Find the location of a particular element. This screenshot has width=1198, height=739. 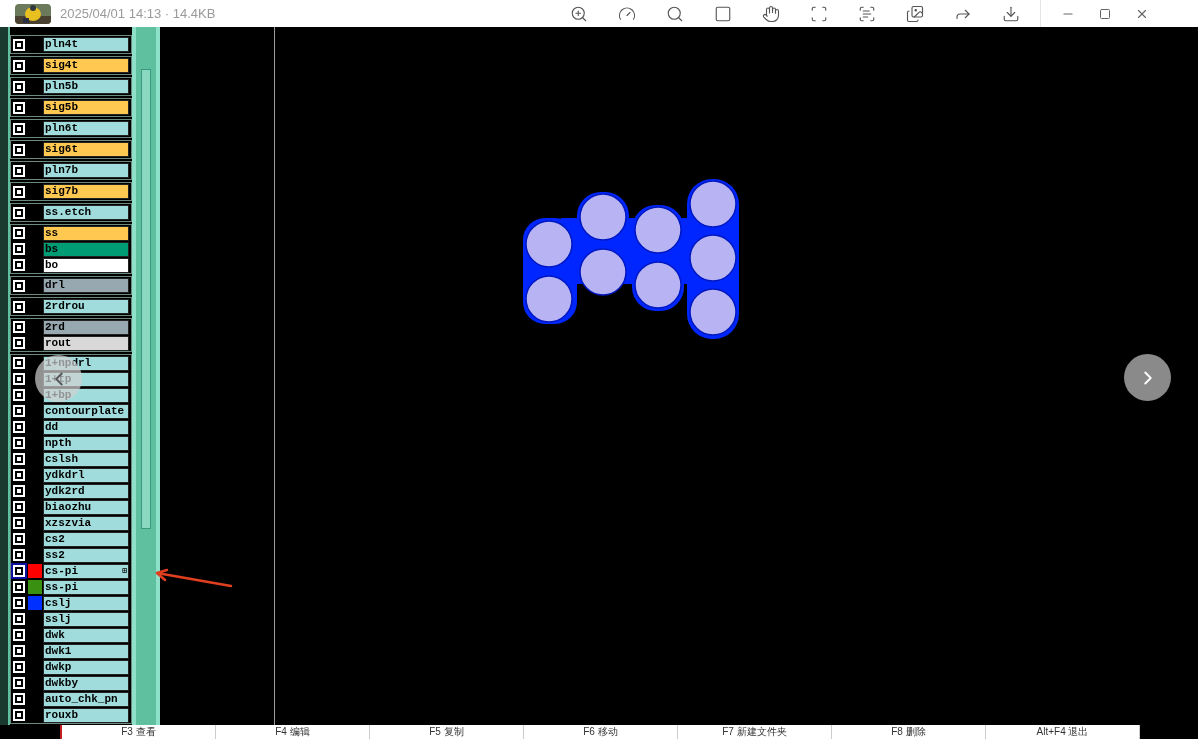

function-key-button: F5 复制 is located at coordinates (447, 732).